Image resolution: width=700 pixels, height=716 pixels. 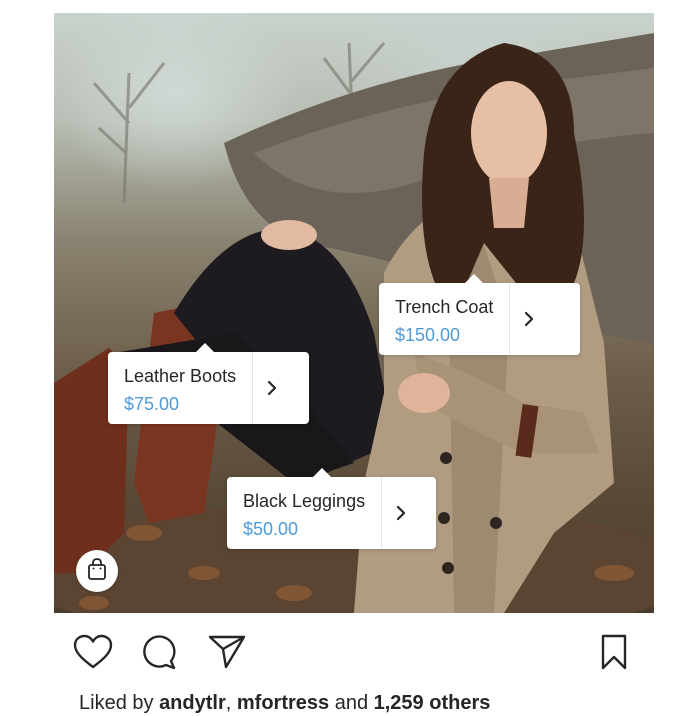 I want to click on comment-button, so click(x=159, y=654).